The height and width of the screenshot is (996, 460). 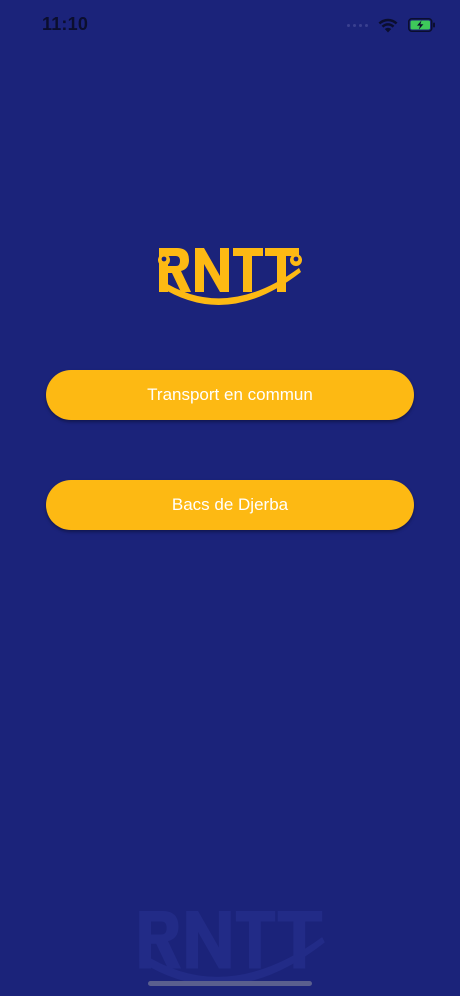 I want to click on rntt-watermark-logo, so click(x=232, y=948).